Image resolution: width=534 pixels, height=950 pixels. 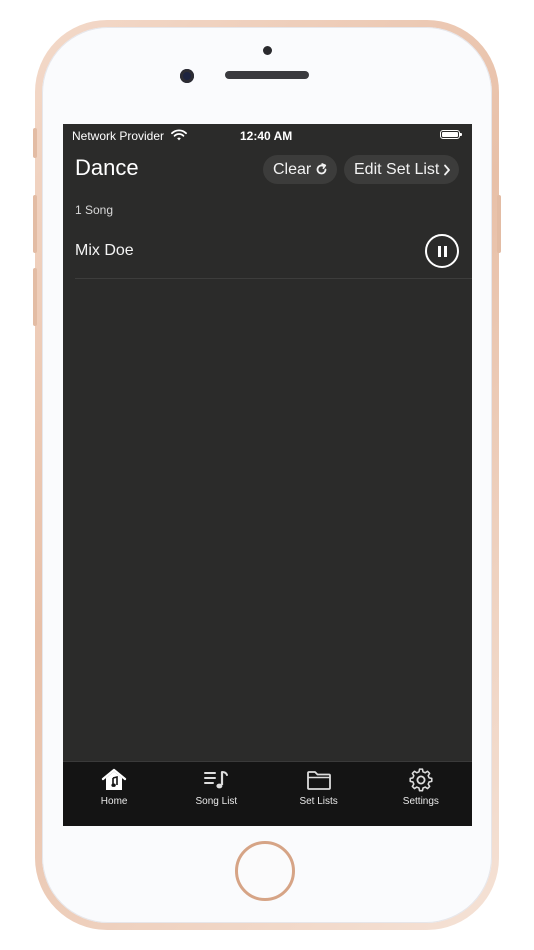 What do you see at coordinates (319, 794) in the screenshot?
I see `tab-set-lists: Set Lists` at bounding box center [319, 794].